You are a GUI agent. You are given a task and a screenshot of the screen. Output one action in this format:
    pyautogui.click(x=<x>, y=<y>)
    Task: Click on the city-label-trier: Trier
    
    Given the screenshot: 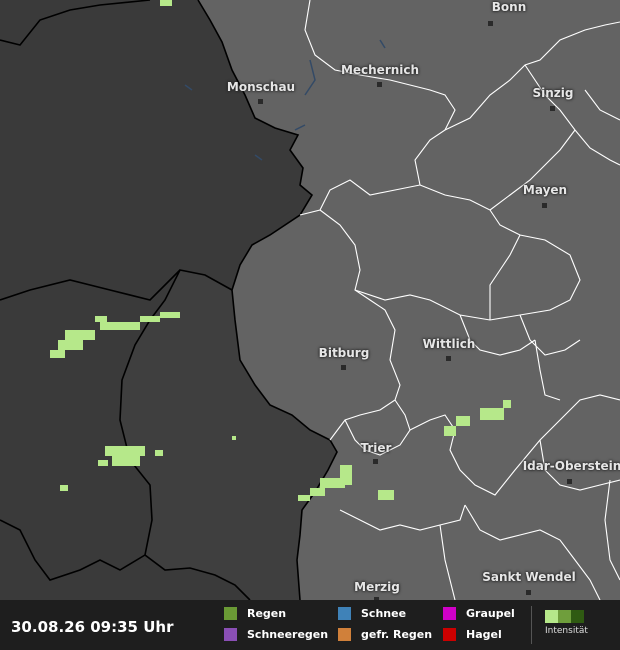 What is the action you would take?
    pyautogui.click(x=376, y=448)
    